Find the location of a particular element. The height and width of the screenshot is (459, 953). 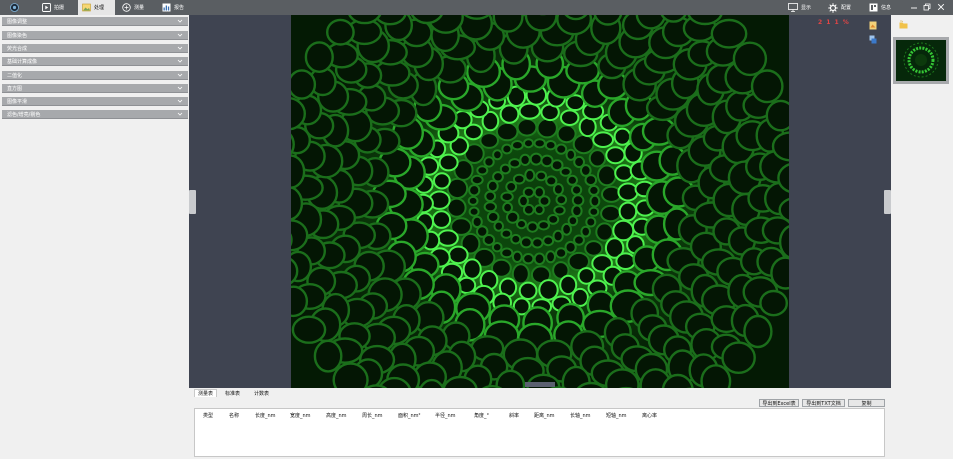

info-icon is located at coordinates (873, 7).